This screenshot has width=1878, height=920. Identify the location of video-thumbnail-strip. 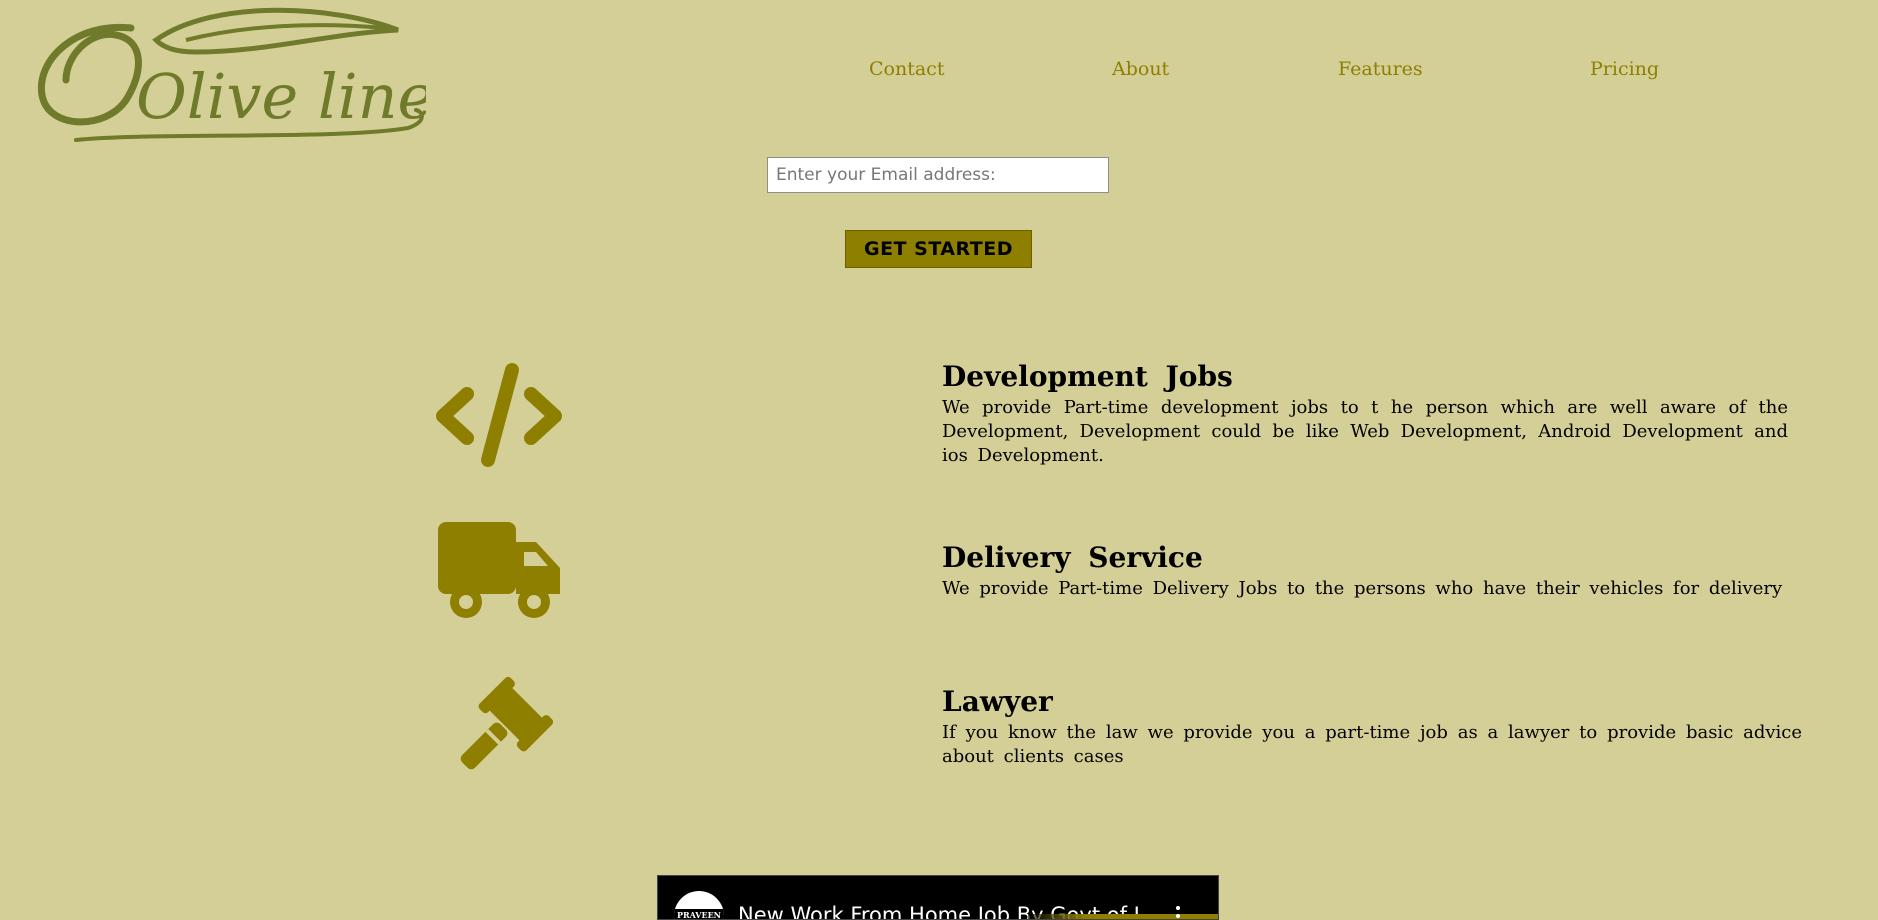
(1123, 916).